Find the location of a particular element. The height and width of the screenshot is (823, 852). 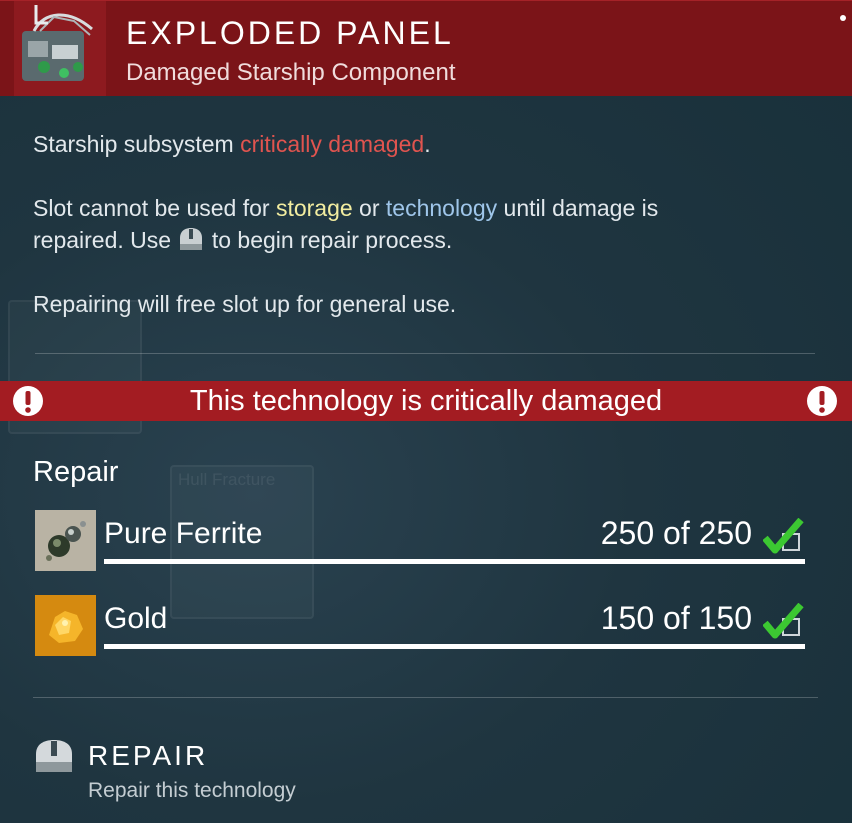

exploded-panel-icon is located at coordinates (60, 48).